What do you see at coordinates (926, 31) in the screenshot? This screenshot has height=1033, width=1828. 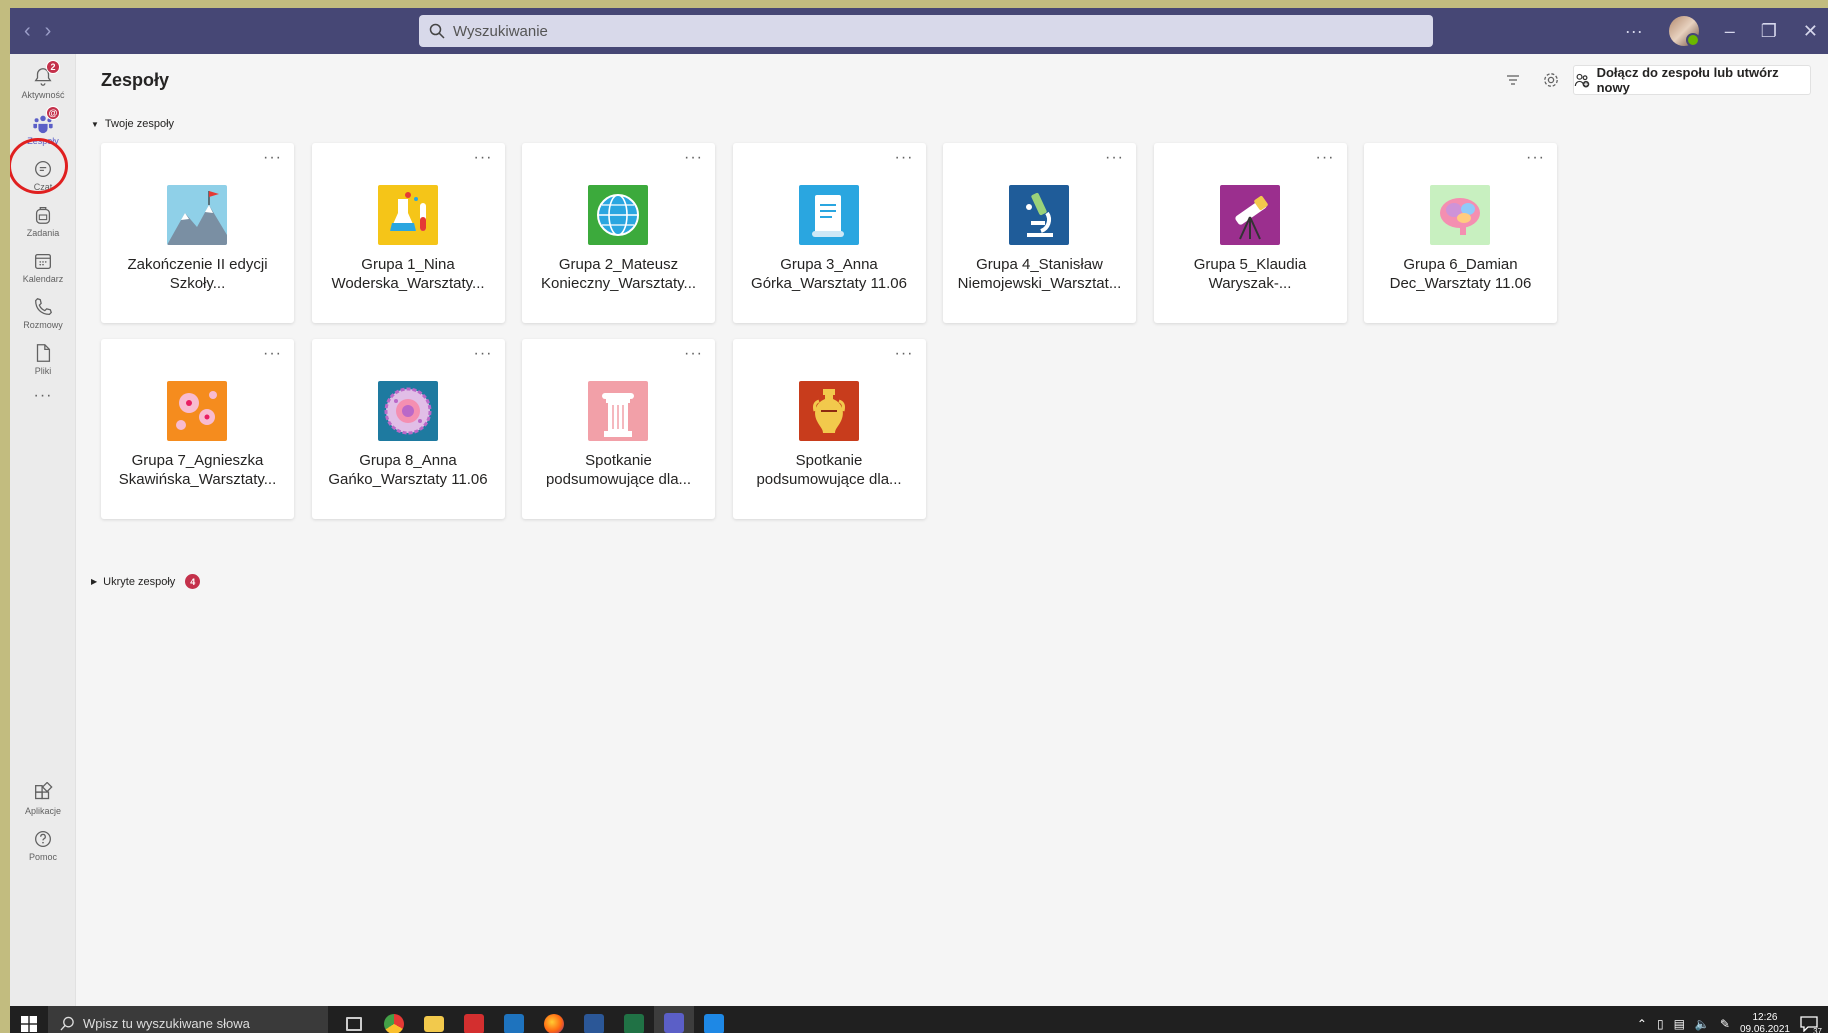 I see `search-box: Wyszukiwanie` at bounding box center [926, 31].